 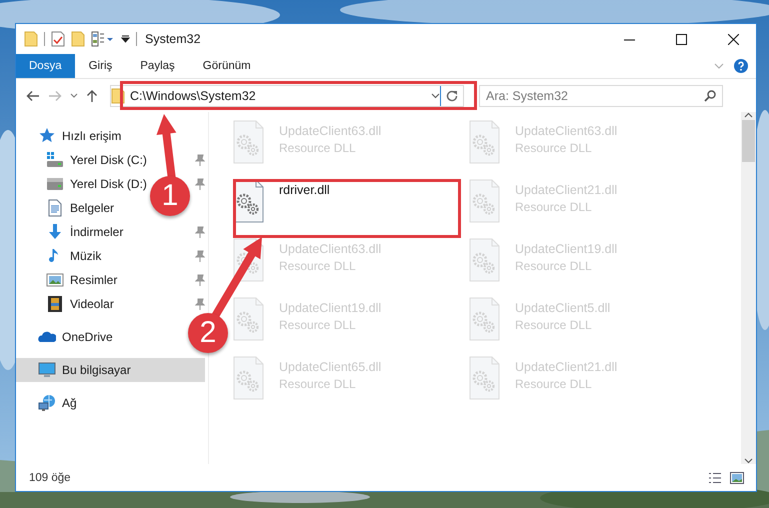 I want to click on ribbon-tab: Görünüm, so click(x=226, y=66).